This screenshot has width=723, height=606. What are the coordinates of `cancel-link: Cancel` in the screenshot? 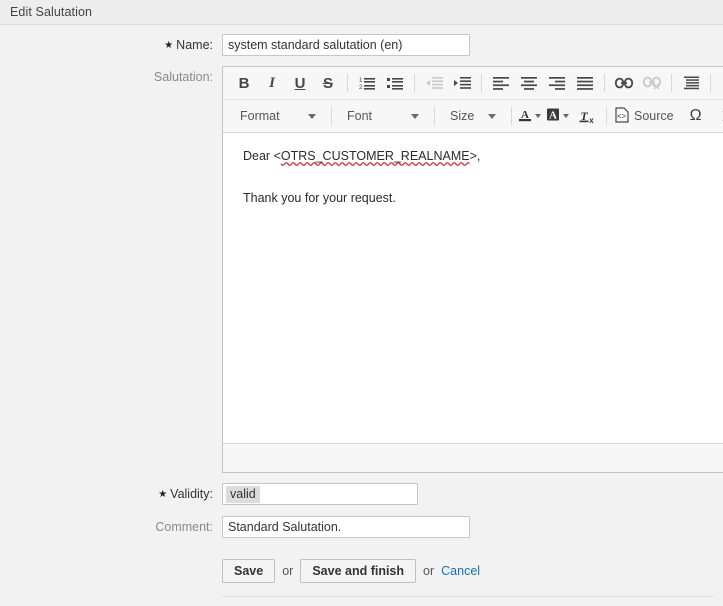 It's located at (460, 571).